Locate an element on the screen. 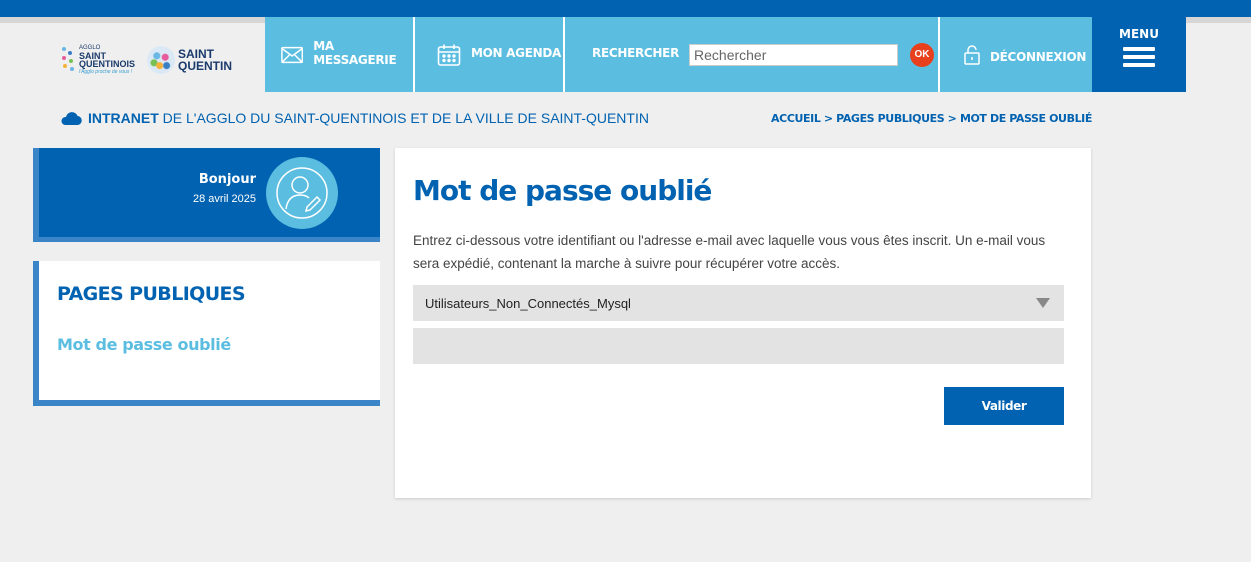 Image resolution: width=1251 pixels, height=562 pixels. top-bar is located at coordinates (625, 8).